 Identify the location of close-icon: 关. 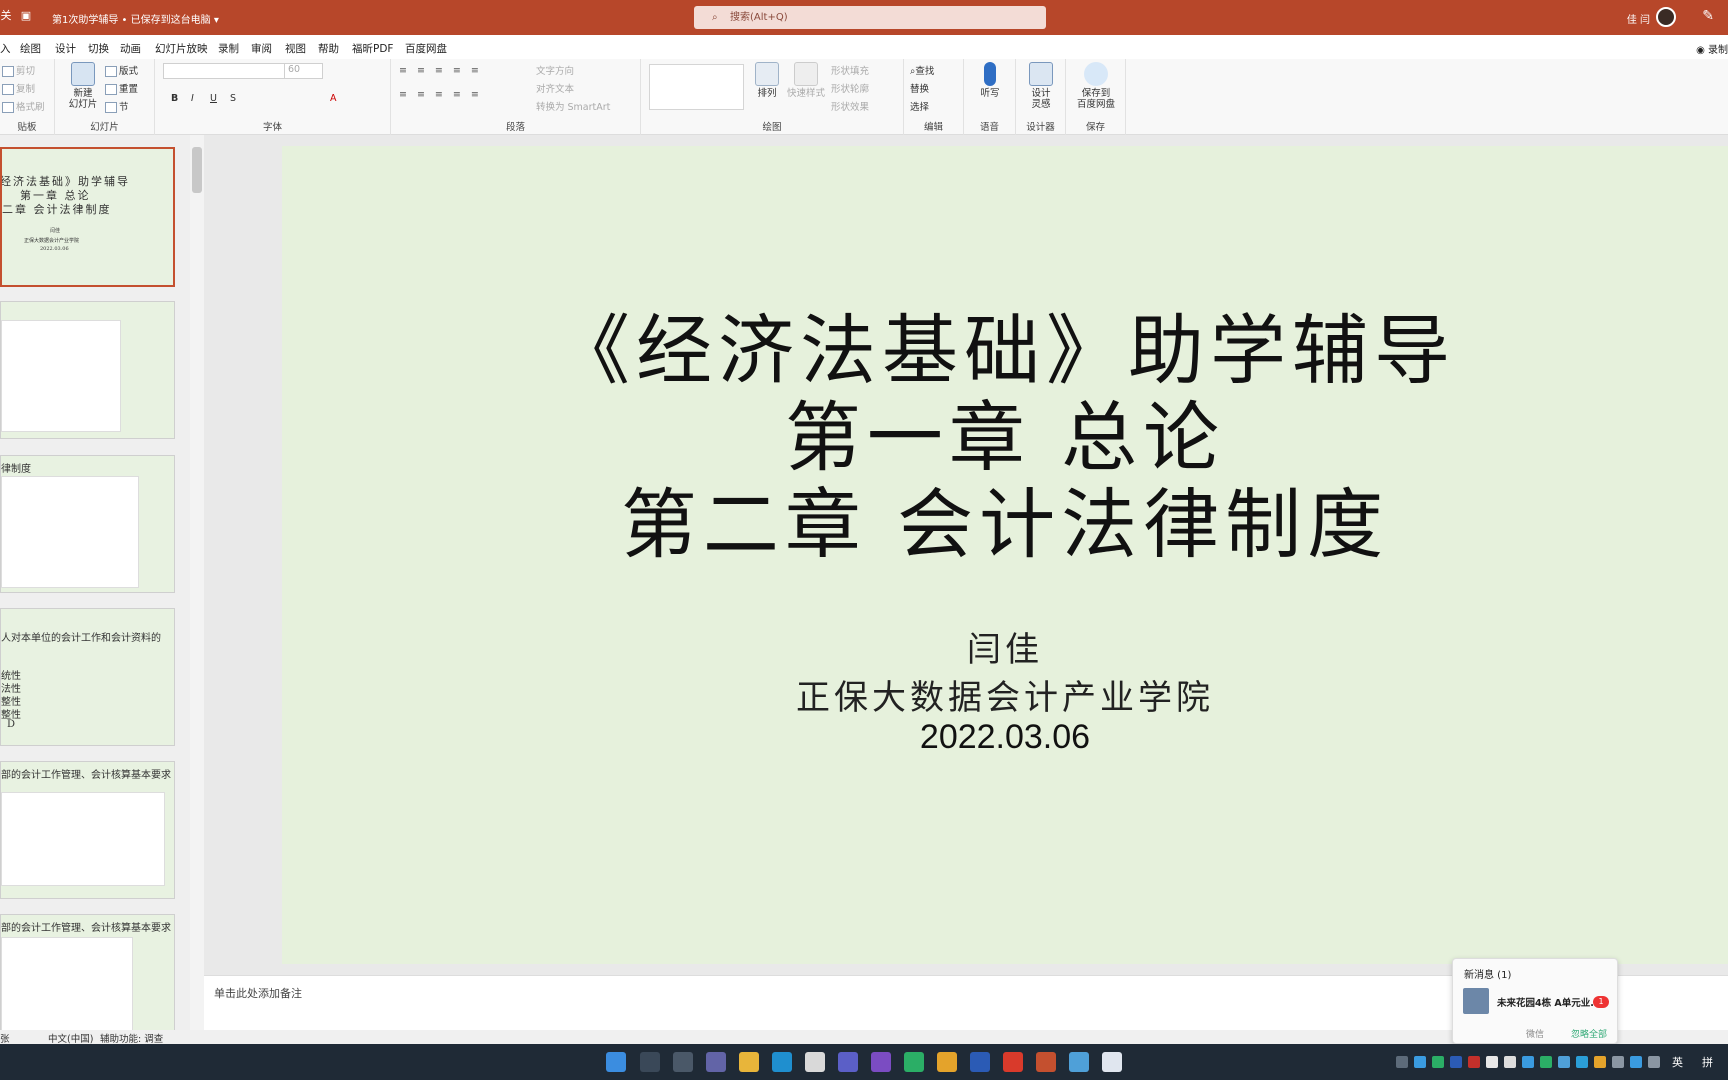
(7, 16).